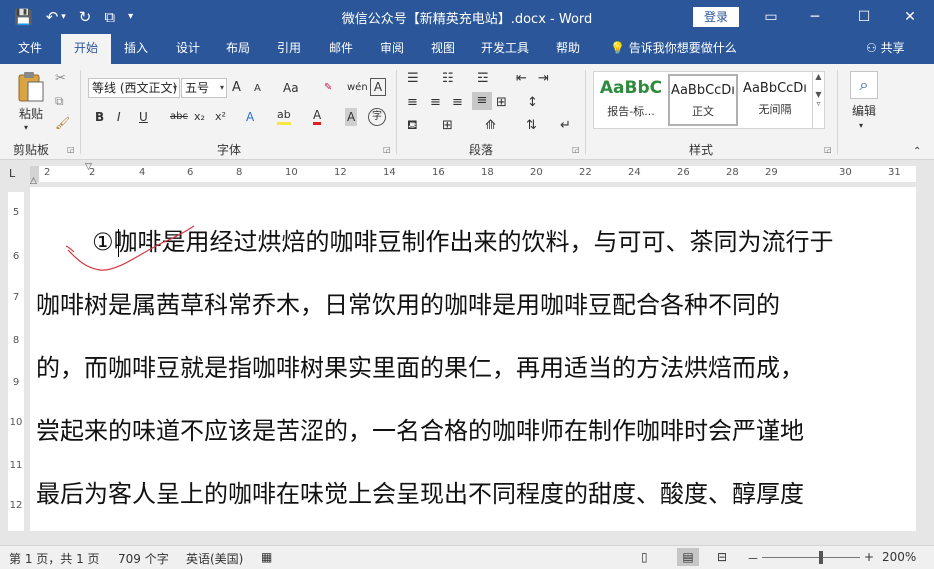 The image size is (934, 569). Describe the element at coordinates (716, 17) in the screenshot. I see `login-button: 登录` at that location.